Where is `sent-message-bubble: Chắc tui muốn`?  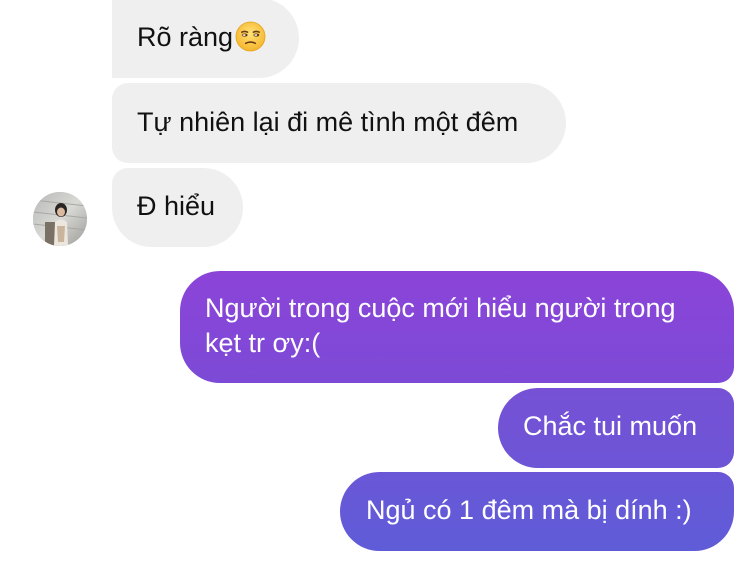 sent-message-bubble: Chắc tui muốn is located at coordinates (616, 428).